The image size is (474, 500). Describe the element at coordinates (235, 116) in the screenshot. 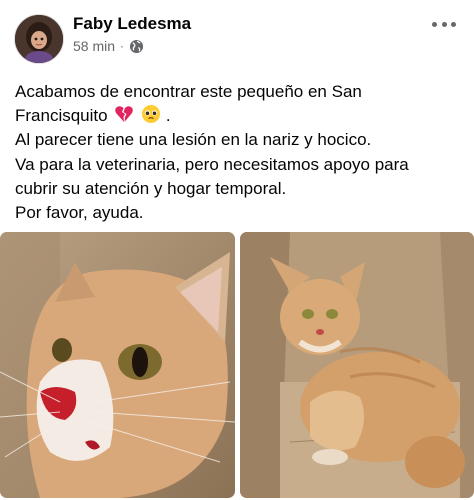

I see `post-text-line-emoji: Francisquito .` at that location.